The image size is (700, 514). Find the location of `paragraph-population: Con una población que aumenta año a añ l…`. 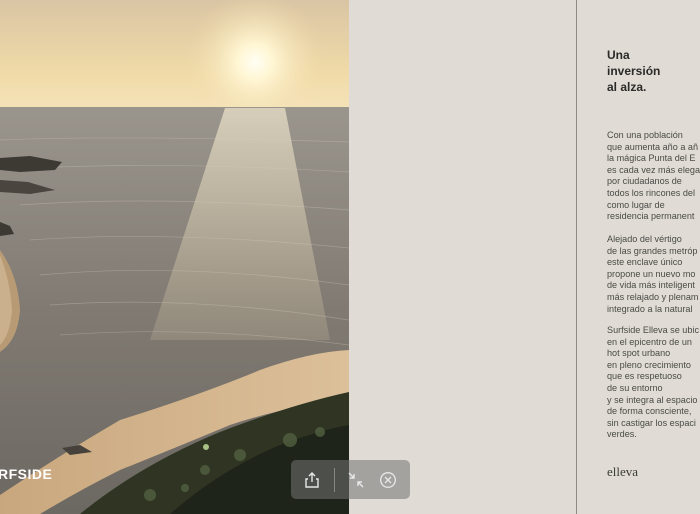

paragraph-population: Con una población que aumenta año a añ l… is located at coordinates (653, 176).